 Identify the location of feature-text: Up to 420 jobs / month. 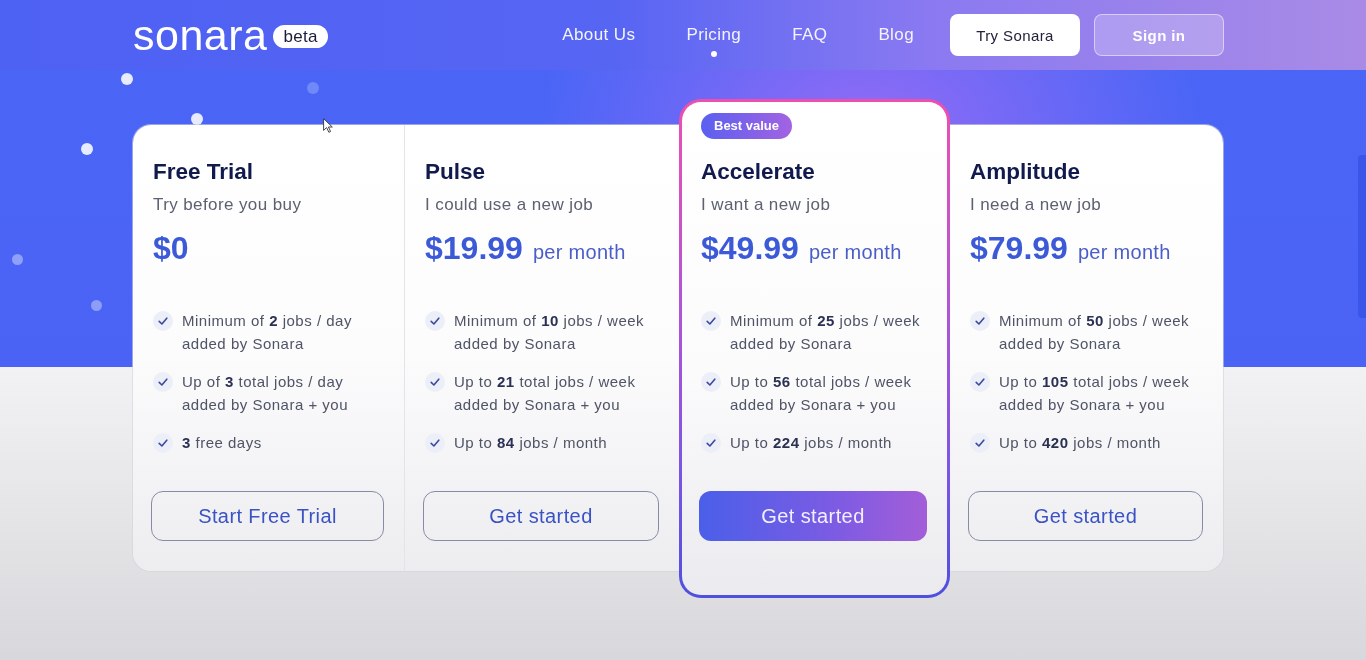
(1080, 443).